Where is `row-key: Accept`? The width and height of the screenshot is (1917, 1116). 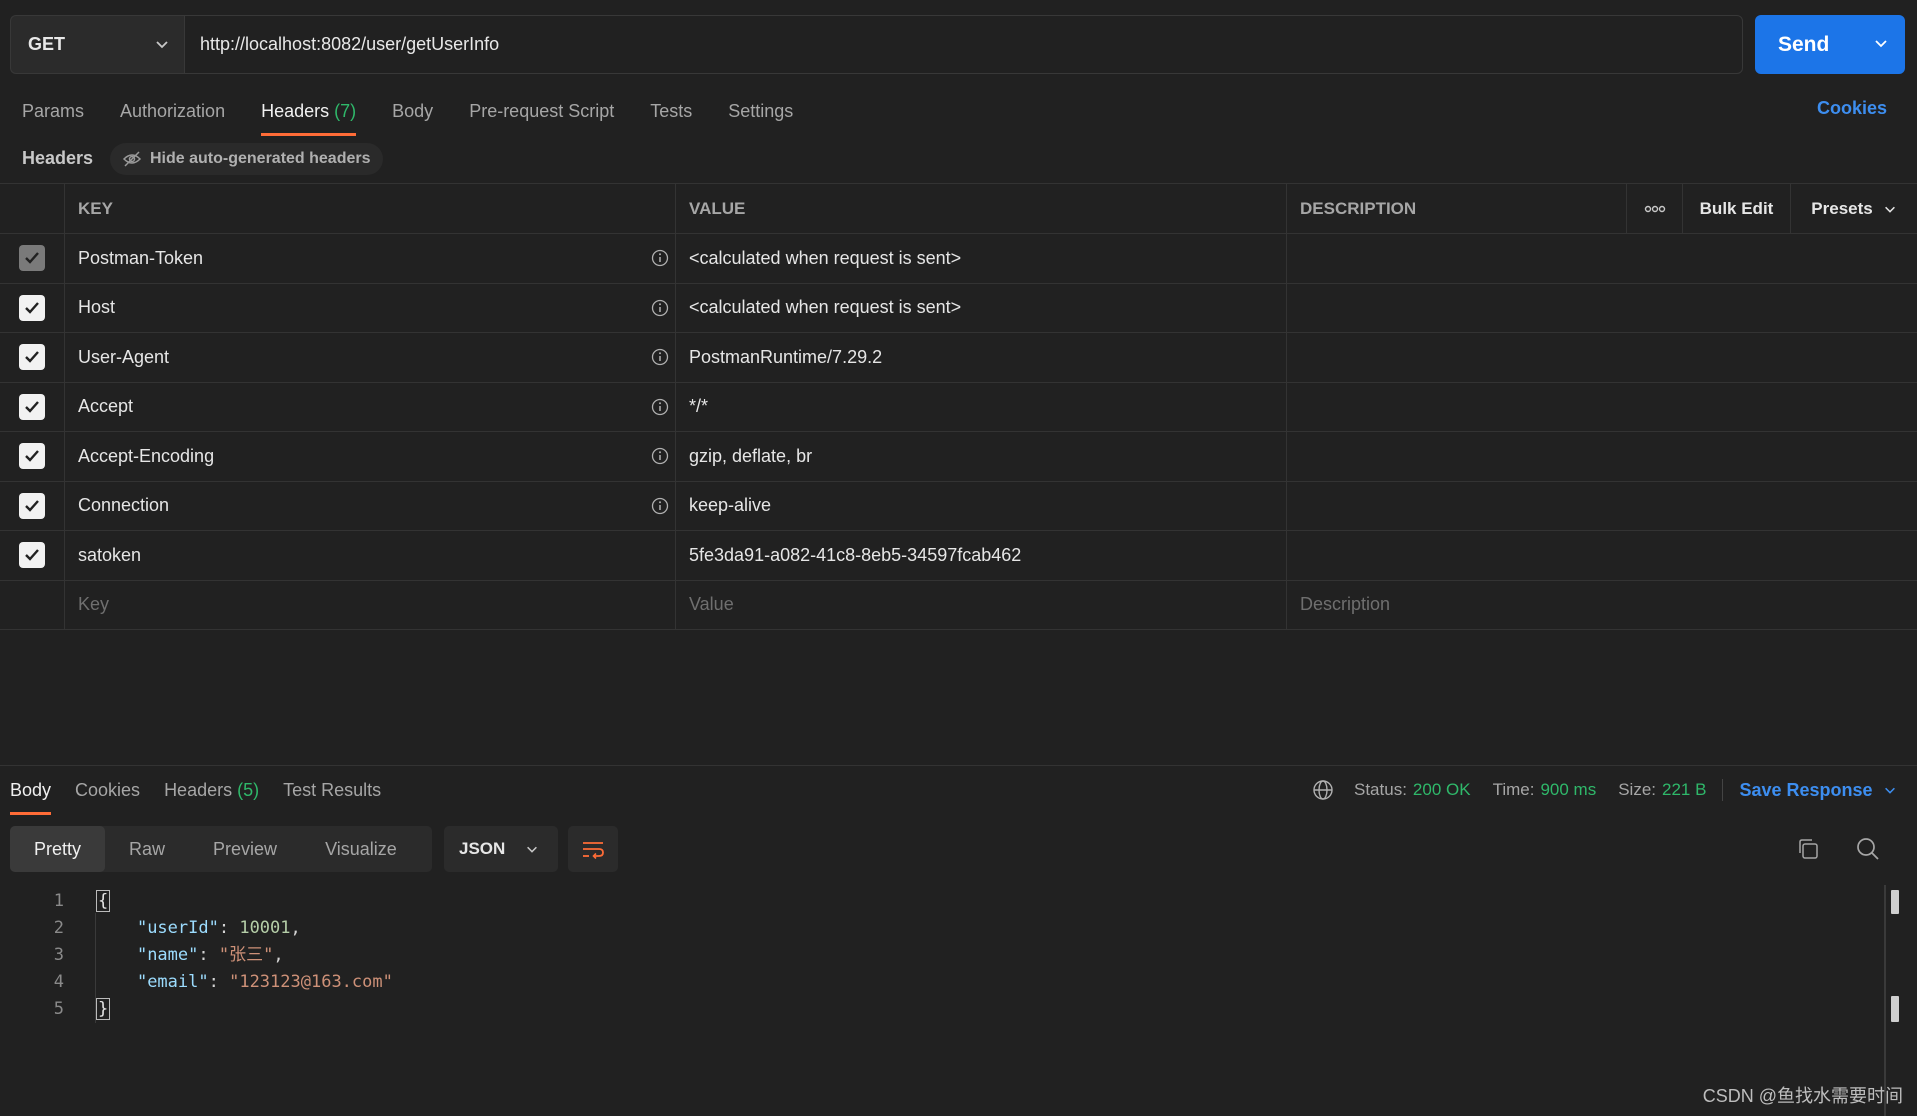 row-key: Accept is located at coordinates (370, 406).